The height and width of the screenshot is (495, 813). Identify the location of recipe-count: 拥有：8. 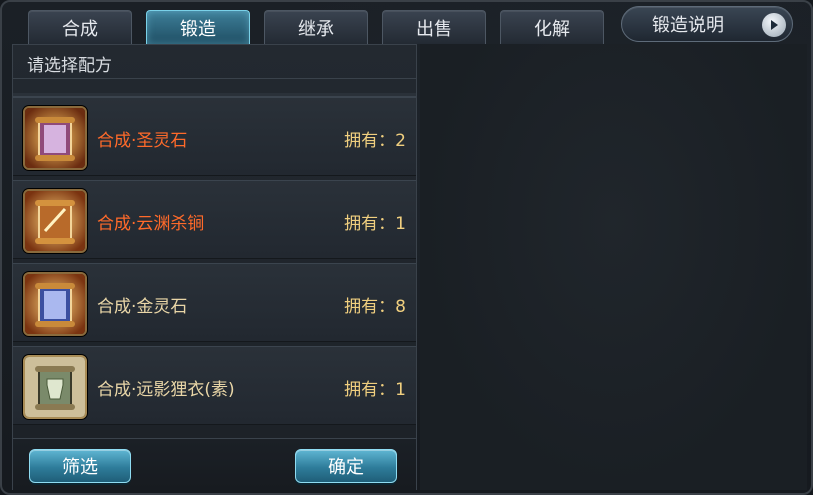
(375, 307).